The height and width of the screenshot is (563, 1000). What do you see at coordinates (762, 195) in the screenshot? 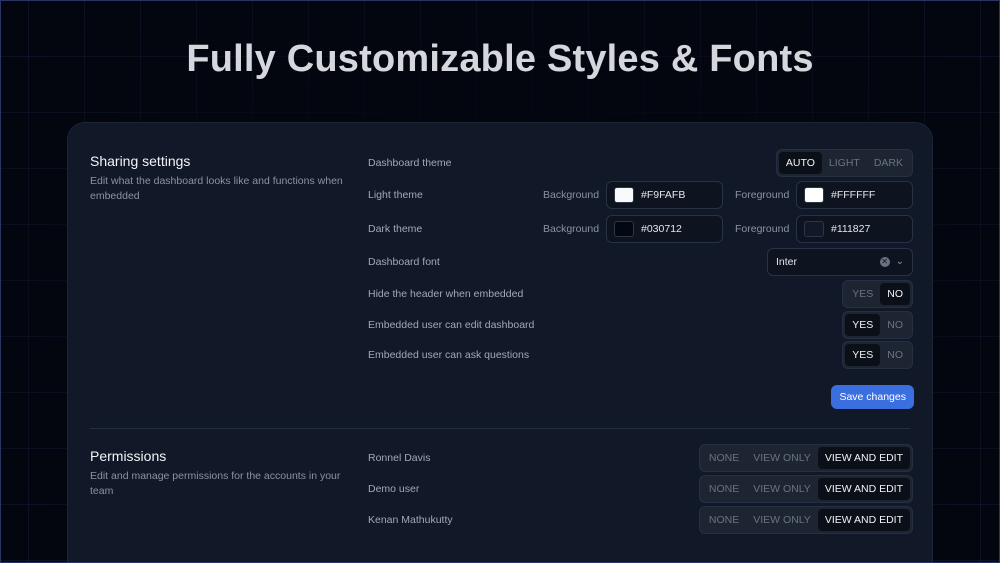
I see `light-fg-label: Foreground` at bounding box center [762, 195].